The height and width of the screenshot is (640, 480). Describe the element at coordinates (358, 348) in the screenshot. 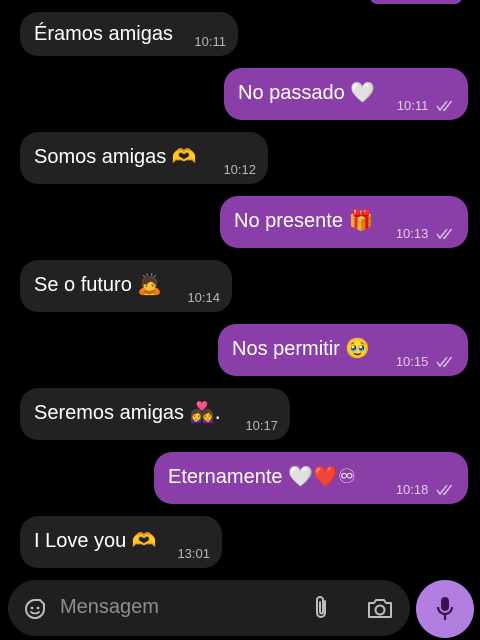

I see `pleading-face-emoji: 🥹` at that location.